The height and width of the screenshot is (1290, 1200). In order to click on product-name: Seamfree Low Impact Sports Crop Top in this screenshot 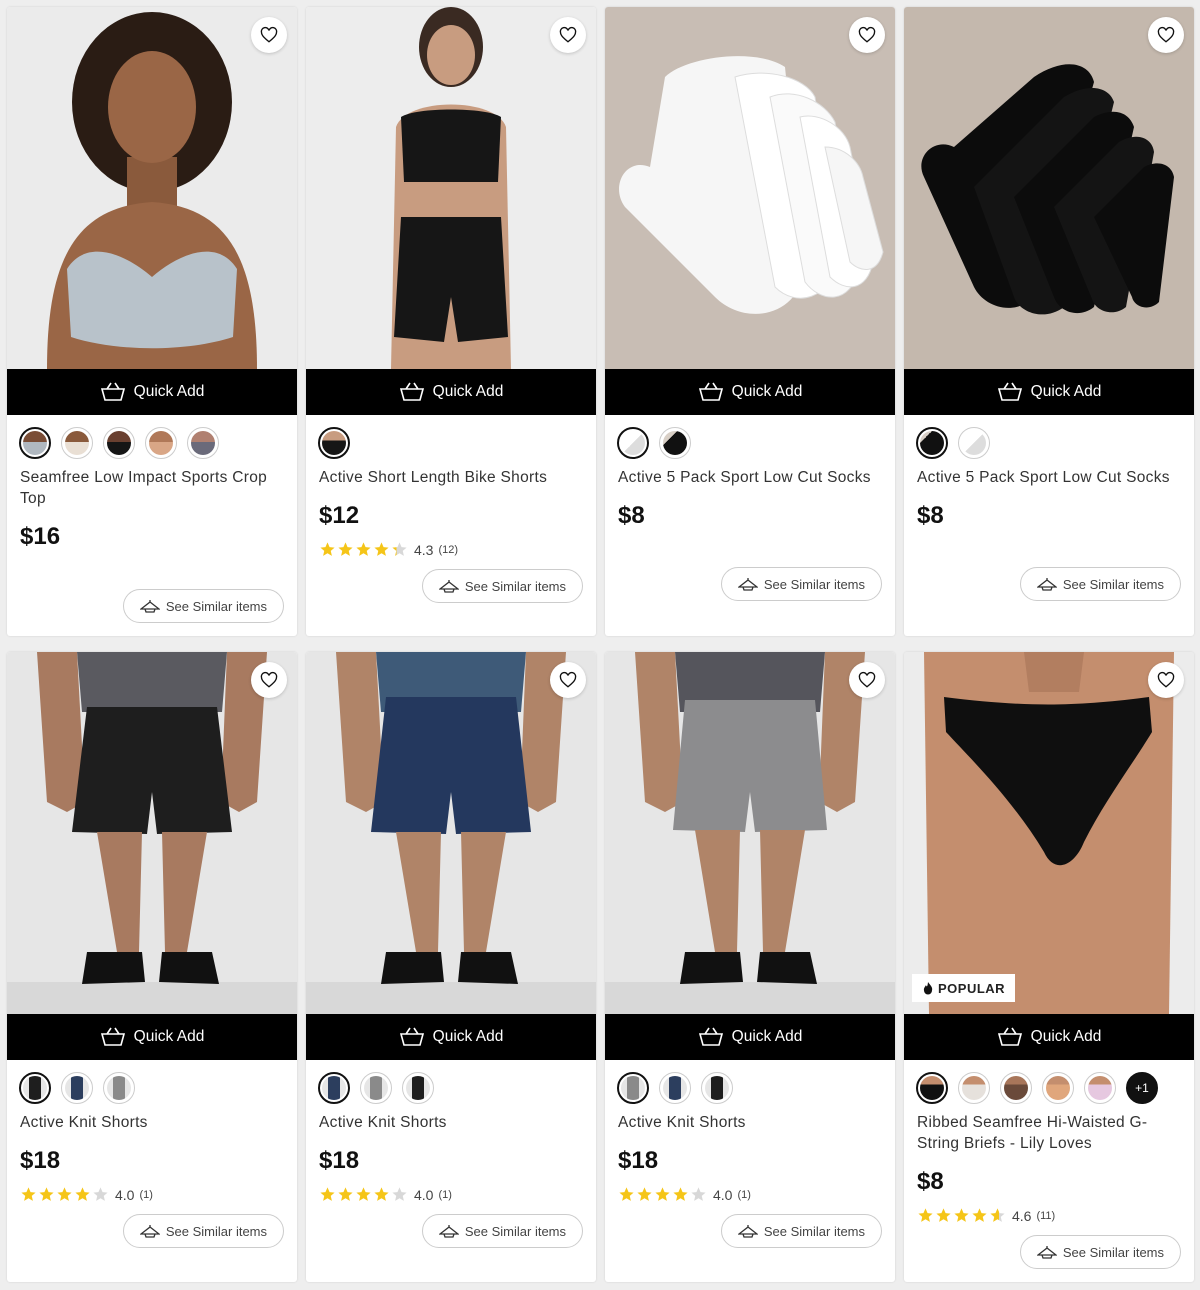, I will do `click(151, 488)`.